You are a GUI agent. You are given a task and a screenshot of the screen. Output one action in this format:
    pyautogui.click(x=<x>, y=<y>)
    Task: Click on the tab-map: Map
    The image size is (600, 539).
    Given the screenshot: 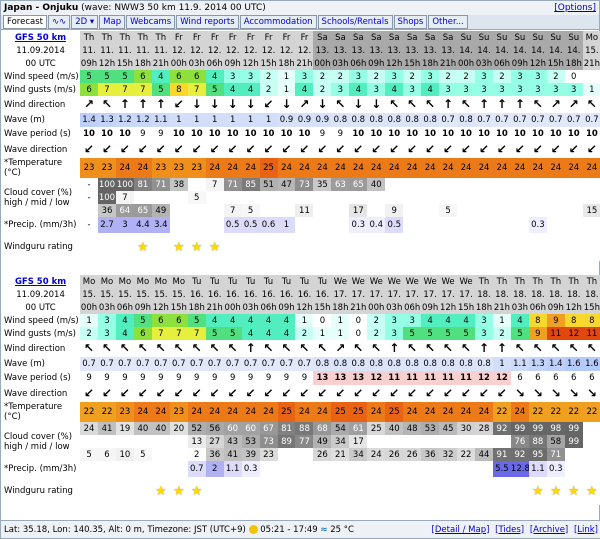 What is the action you would take?
    pyautogui.click(x=112, y=22)
    